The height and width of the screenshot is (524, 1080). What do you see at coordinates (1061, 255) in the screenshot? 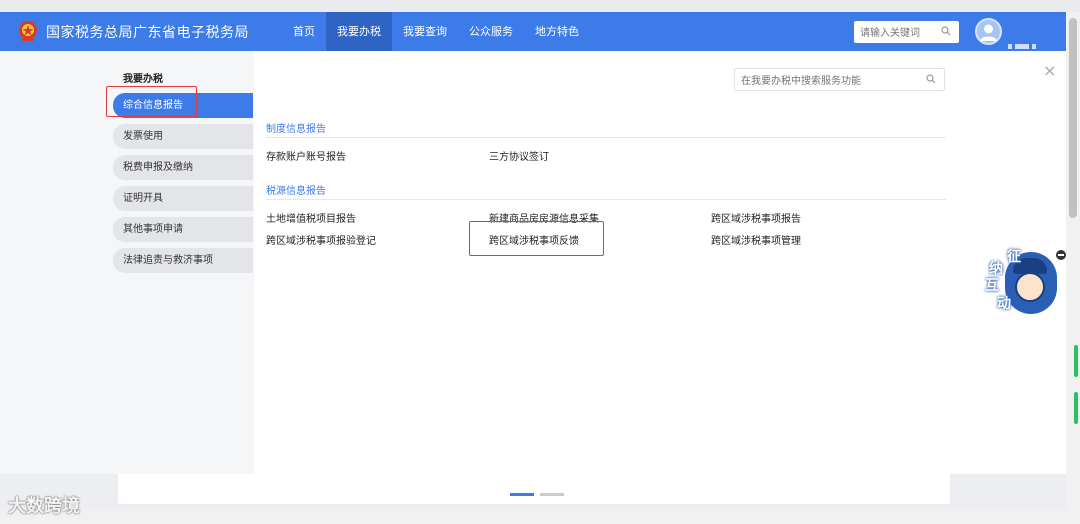
I see `widget-minimize-icon` at bounding box center [1061, 255].